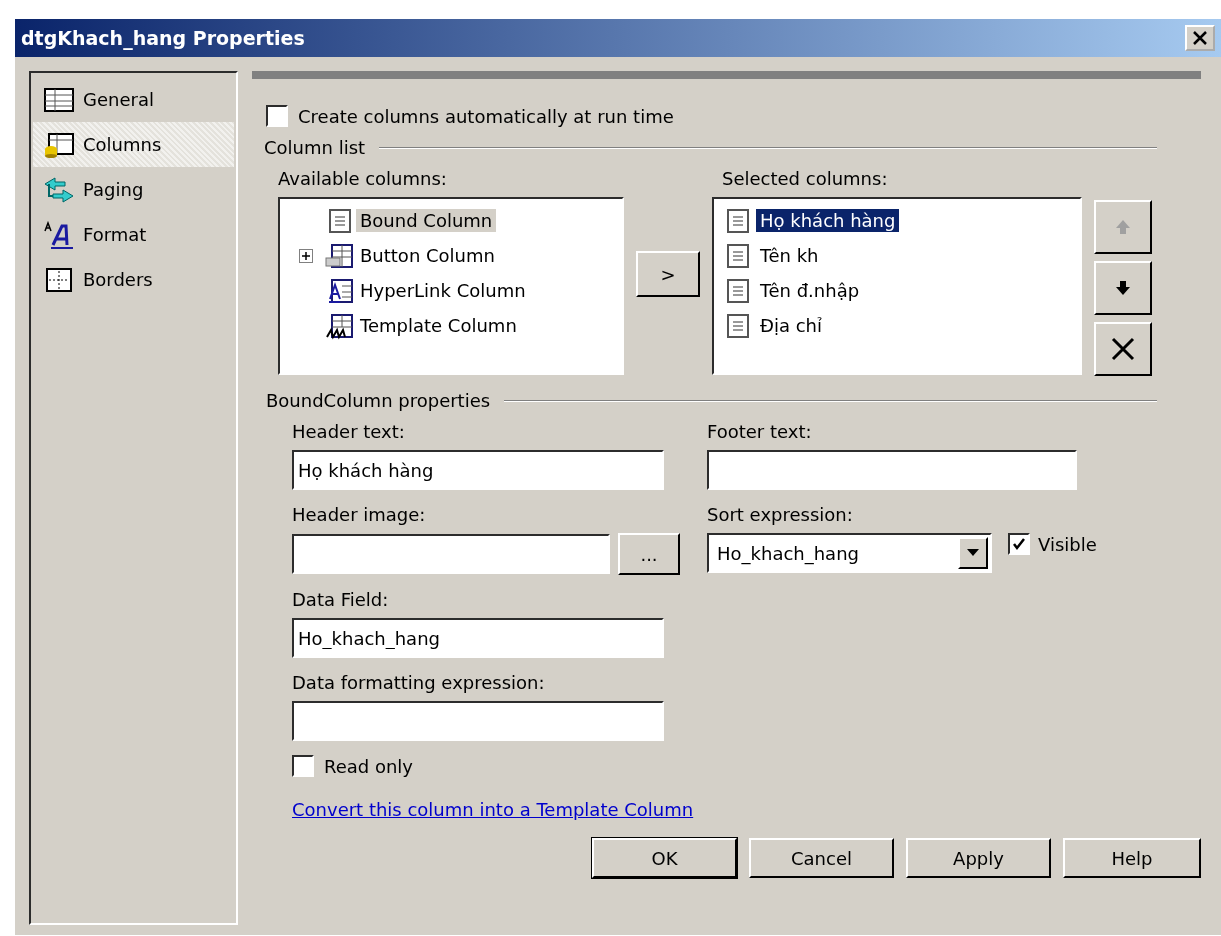 The image size is (1221, 936). What do you see at coordinates (478, 470) in the screenshot?
I see `input-field: Họ khách hàng` at bounding box center [478, 470].